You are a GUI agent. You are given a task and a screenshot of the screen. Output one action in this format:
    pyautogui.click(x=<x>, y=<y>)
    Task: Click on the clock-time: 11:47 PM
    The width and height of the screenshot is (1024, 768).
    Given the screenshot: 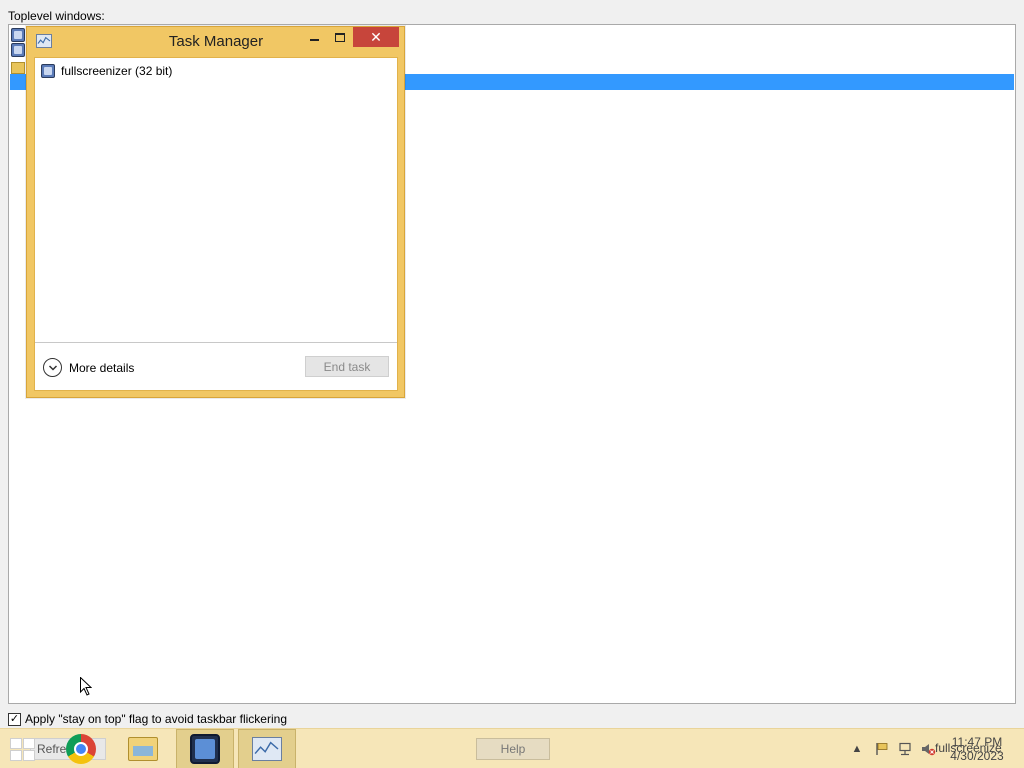 What is the action you would take?
    pyautogui.click(x=977, y=742)
    